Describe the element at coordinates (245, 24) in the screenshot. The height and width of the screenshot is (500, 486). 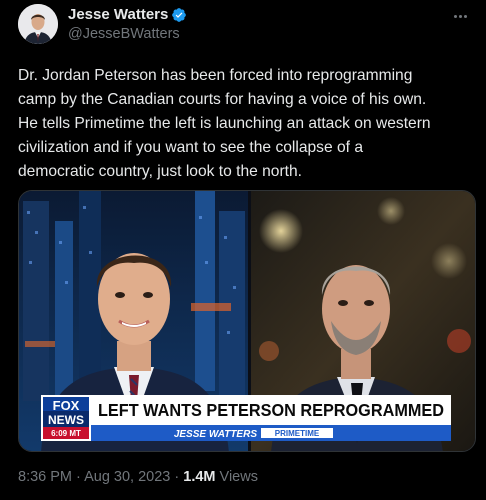
I see `tweet-header: Jesse Watters @JesseBWatters` at that location.